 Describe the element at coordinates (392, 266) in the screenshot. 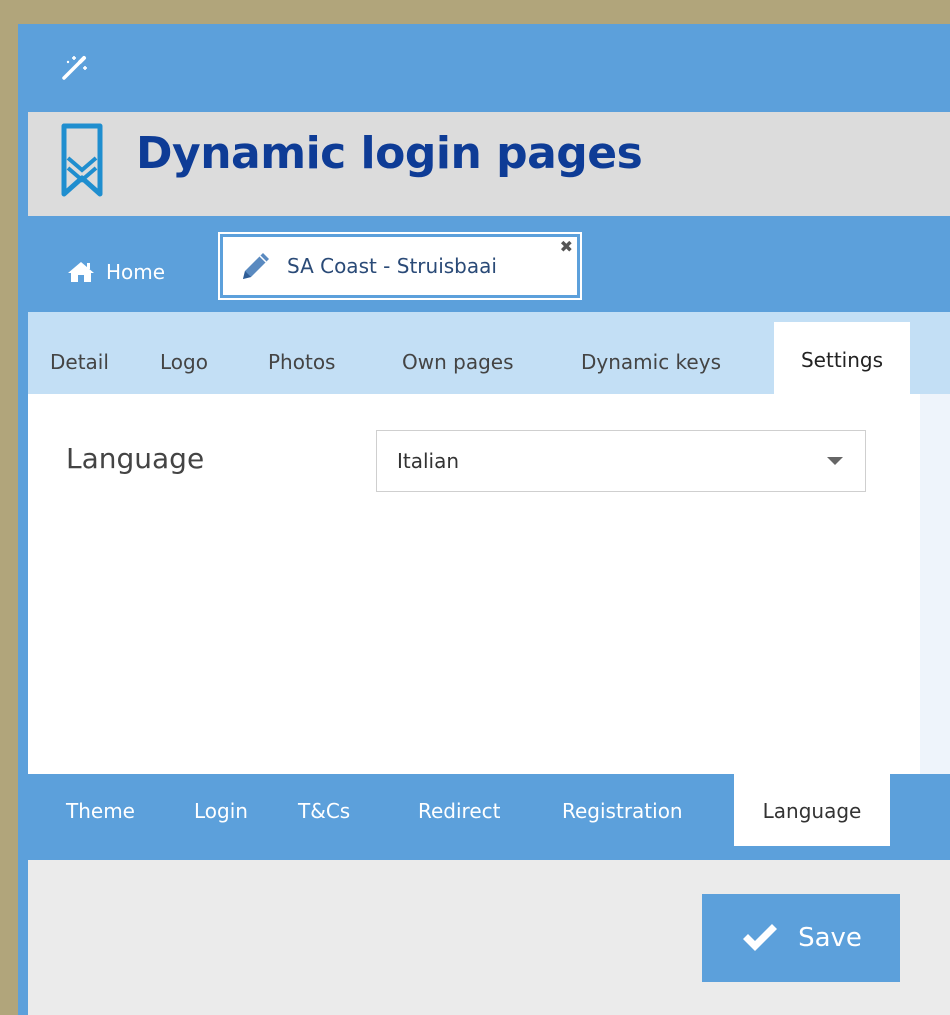

I see `document-tab-label: SA Coast - Struisbaai` at that location.